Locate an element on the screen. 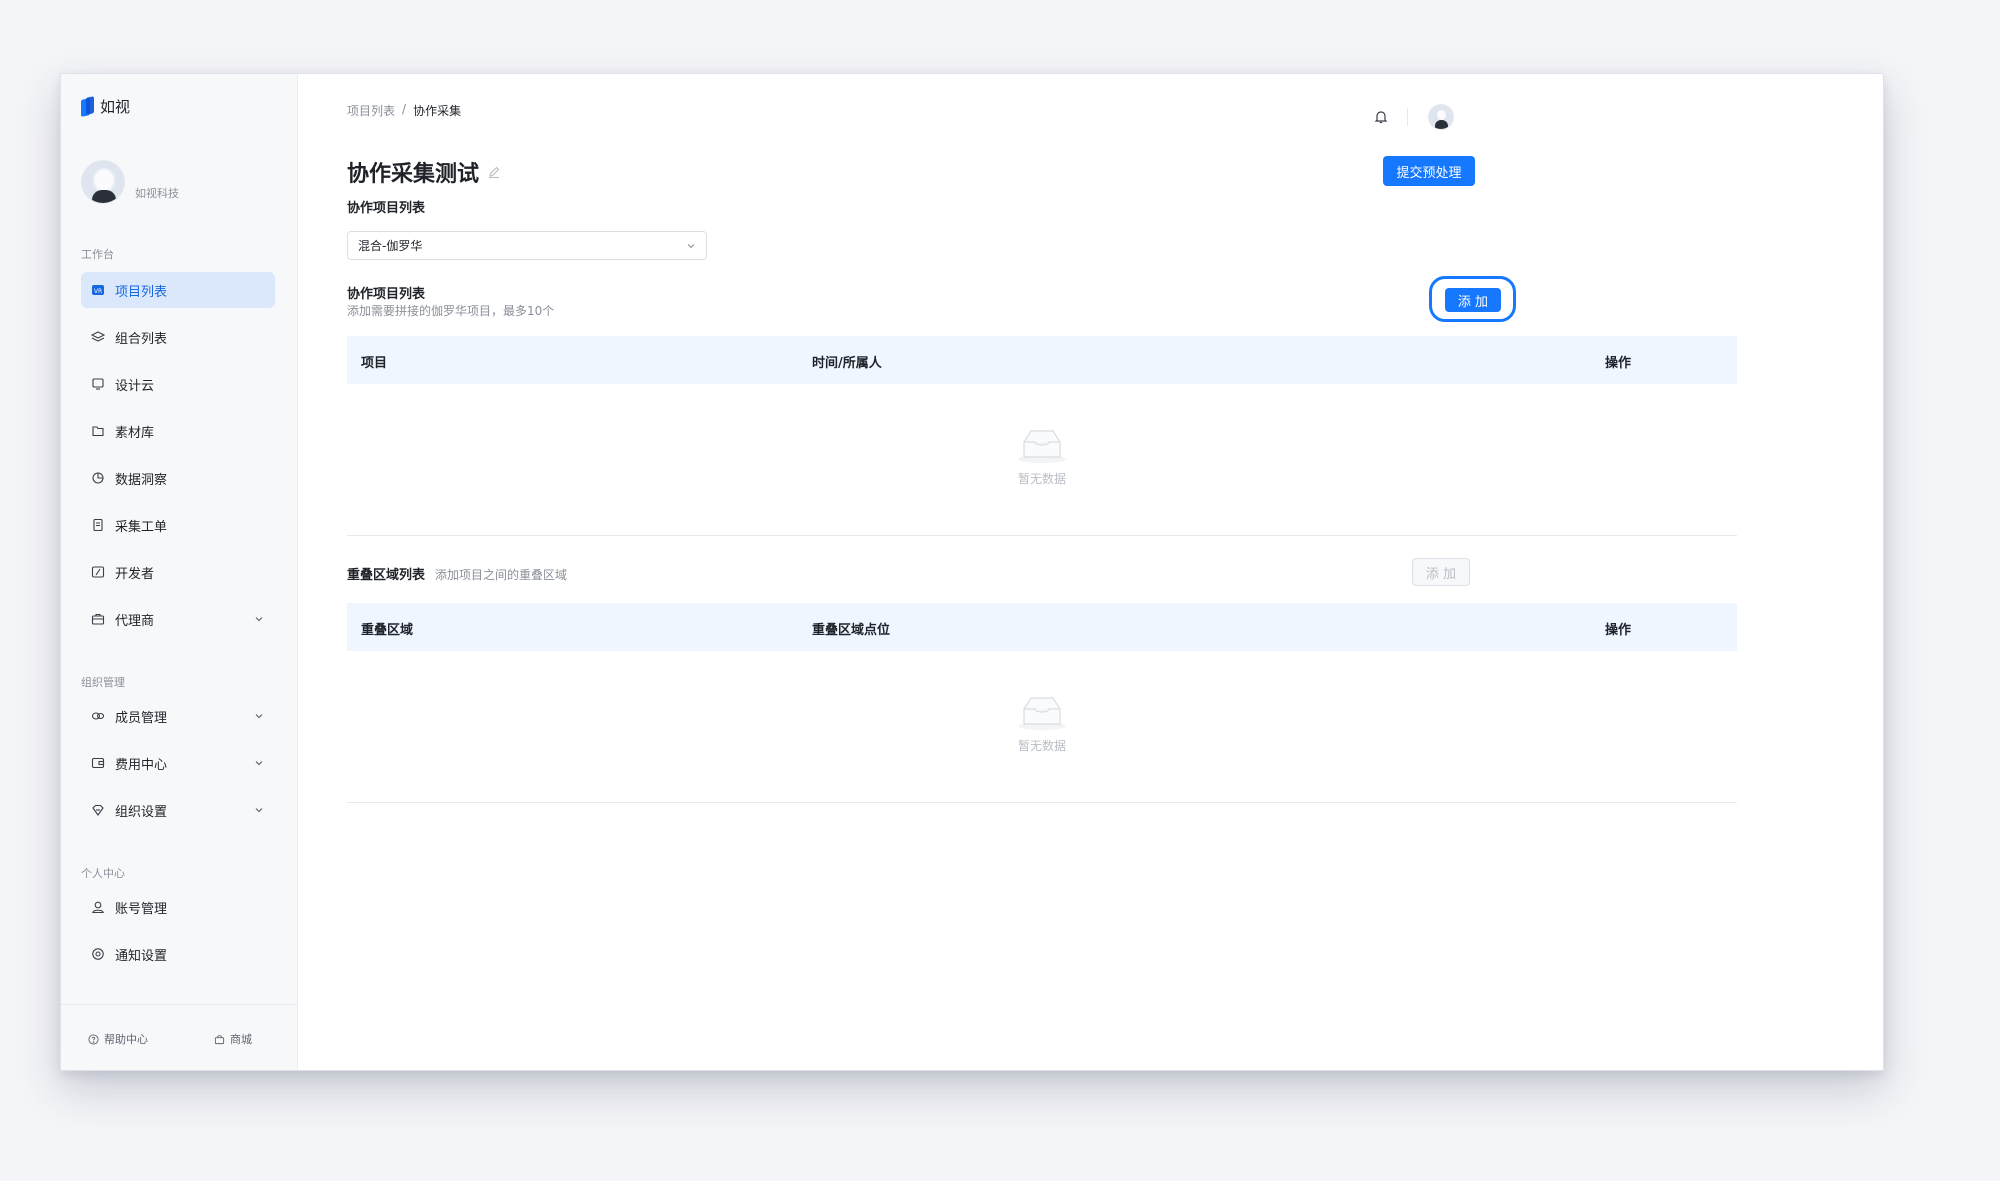 This screenshot has height=1181, width=2000. empty-inbox-icon is located at coordinates (1042, 713).